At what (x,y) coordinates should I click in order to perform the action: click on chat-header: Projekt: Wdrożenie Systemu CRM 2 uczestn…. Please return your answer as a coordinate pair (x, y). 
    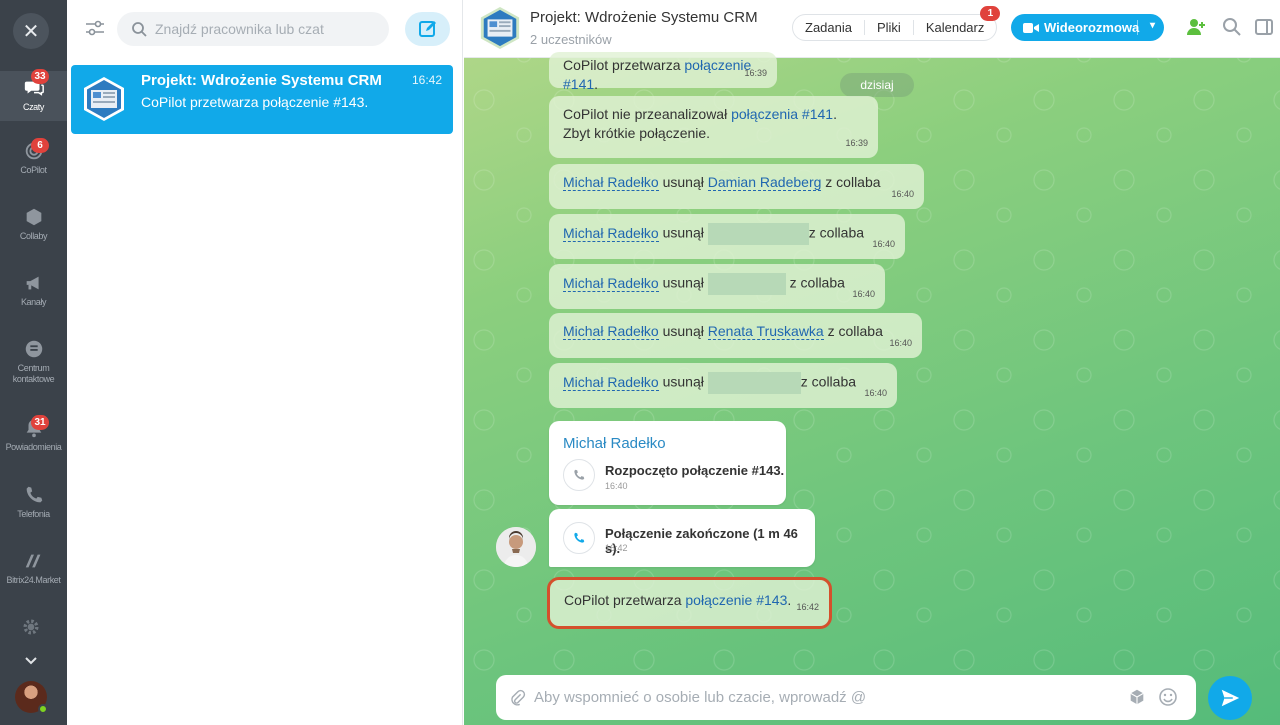
    Looking at the image, I should click on (872, 29).